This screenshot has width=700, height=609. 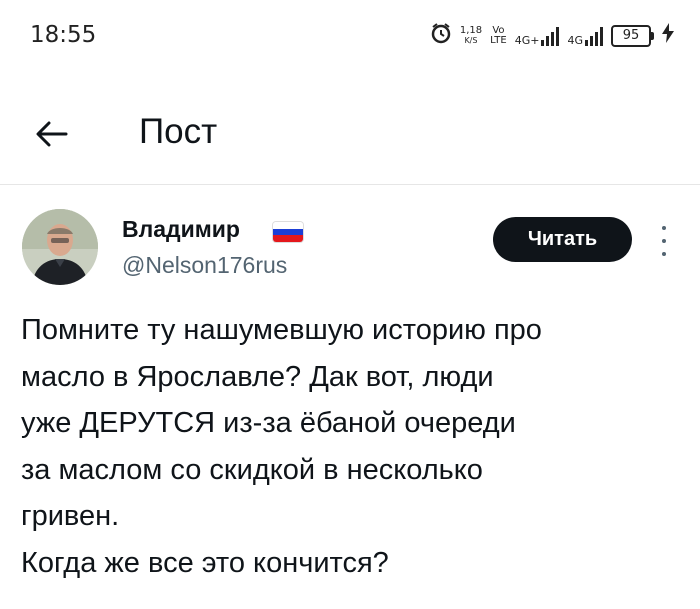 I want to click on back-arrow-icon, so click(x=52, y=134).